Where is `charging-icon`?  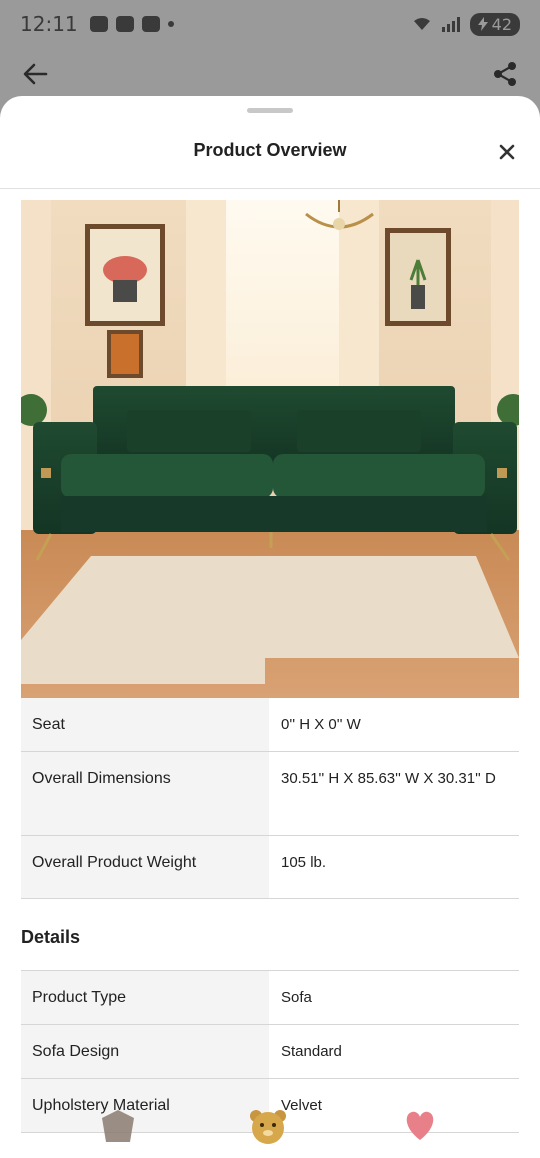
charging-icon is located at coordinates (482, 24).